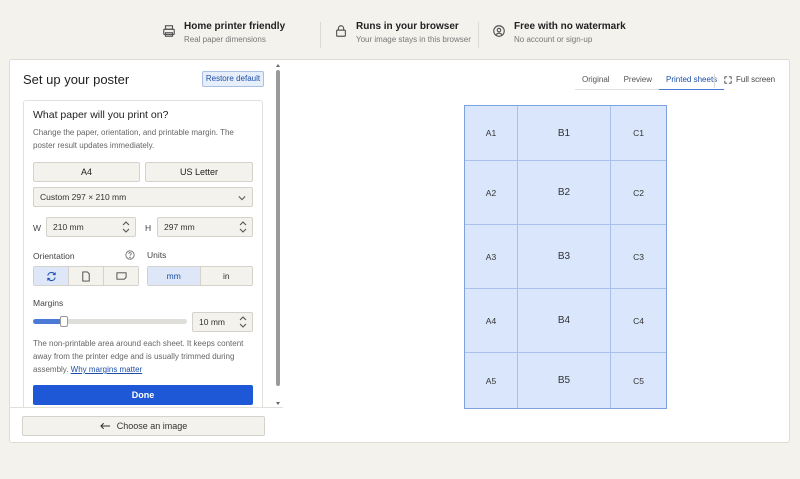 This screenshot has width=800, height=479. I want to click on sheet-b4: B4, so click(564, 321).